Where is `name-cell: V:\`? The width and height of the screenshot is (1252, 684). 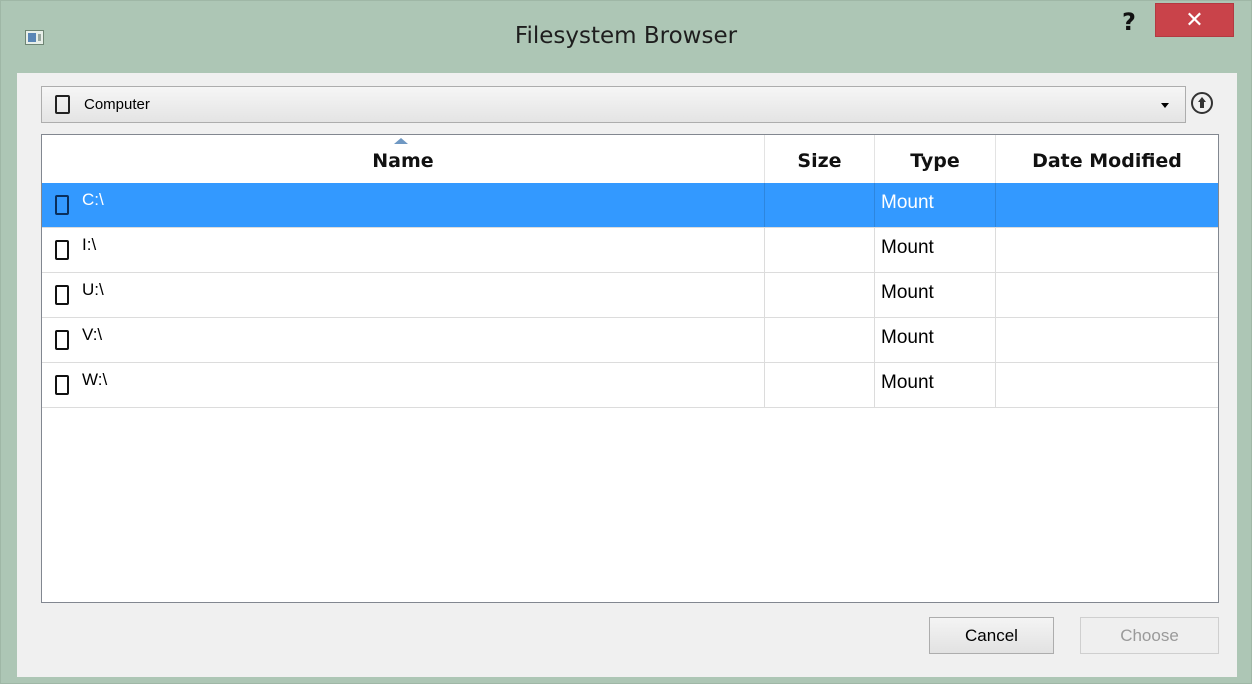
name-cell: V:\ is located at coordinates (403, 340).